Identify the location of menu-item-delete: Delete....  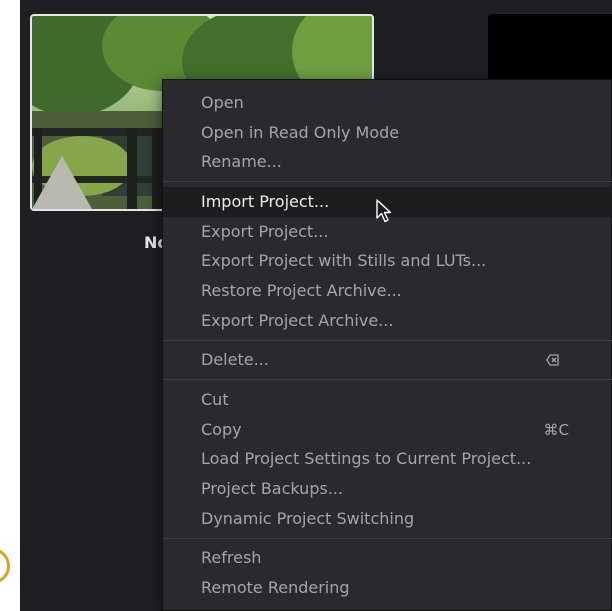
(387, 360).